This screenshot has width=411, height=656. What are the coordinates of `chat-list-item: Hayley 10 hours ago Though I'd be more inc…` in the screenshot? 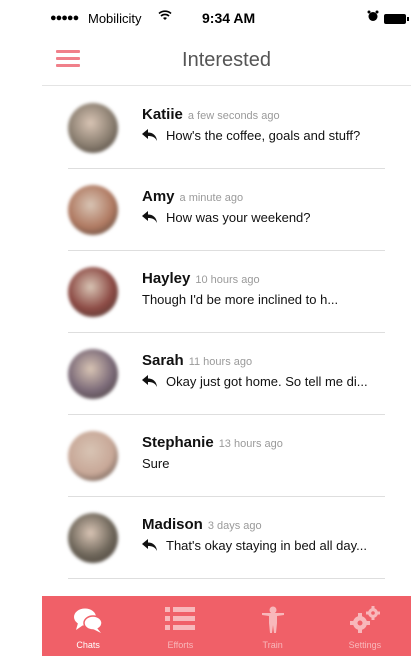 It's located at (226, 292).